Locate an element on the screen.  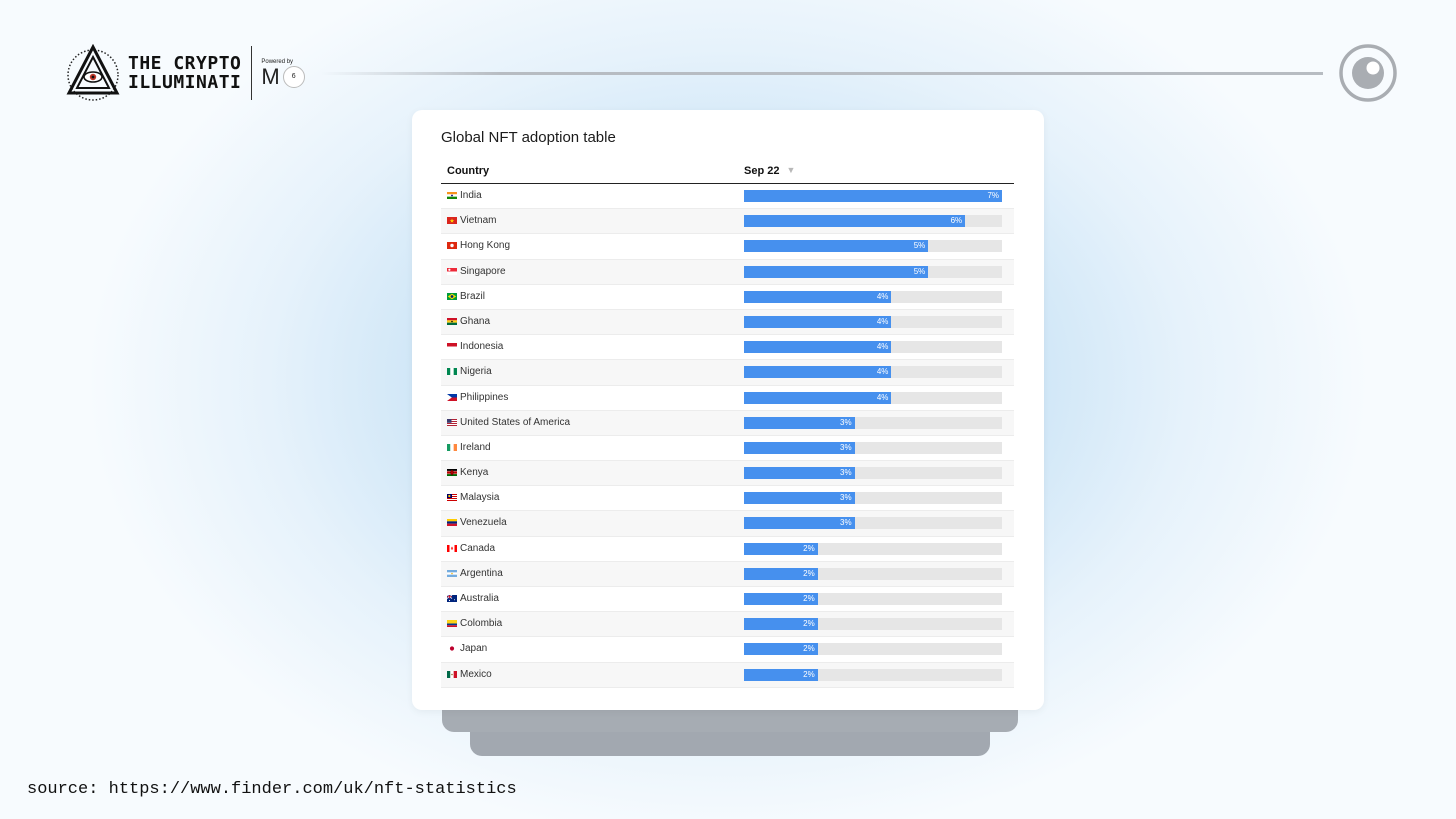
country-name: Singapore is located at coordinates (483, 271).